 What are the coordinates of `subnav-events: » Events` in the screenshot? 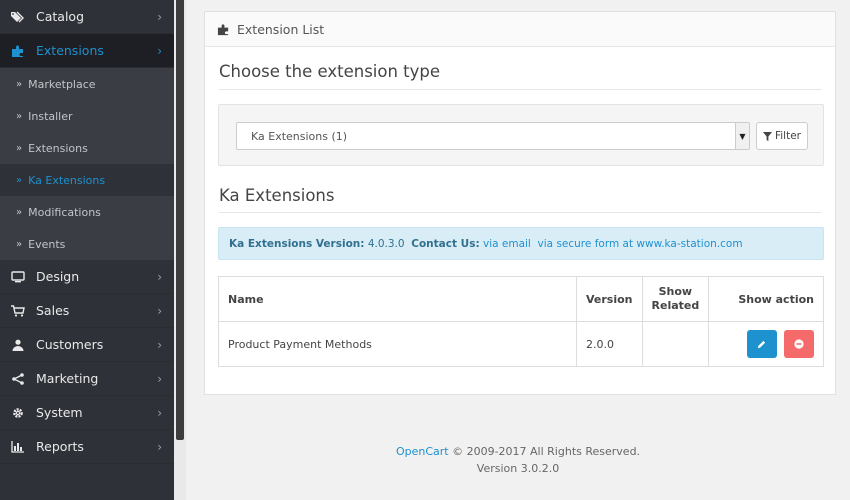 It's located at (87, 244).